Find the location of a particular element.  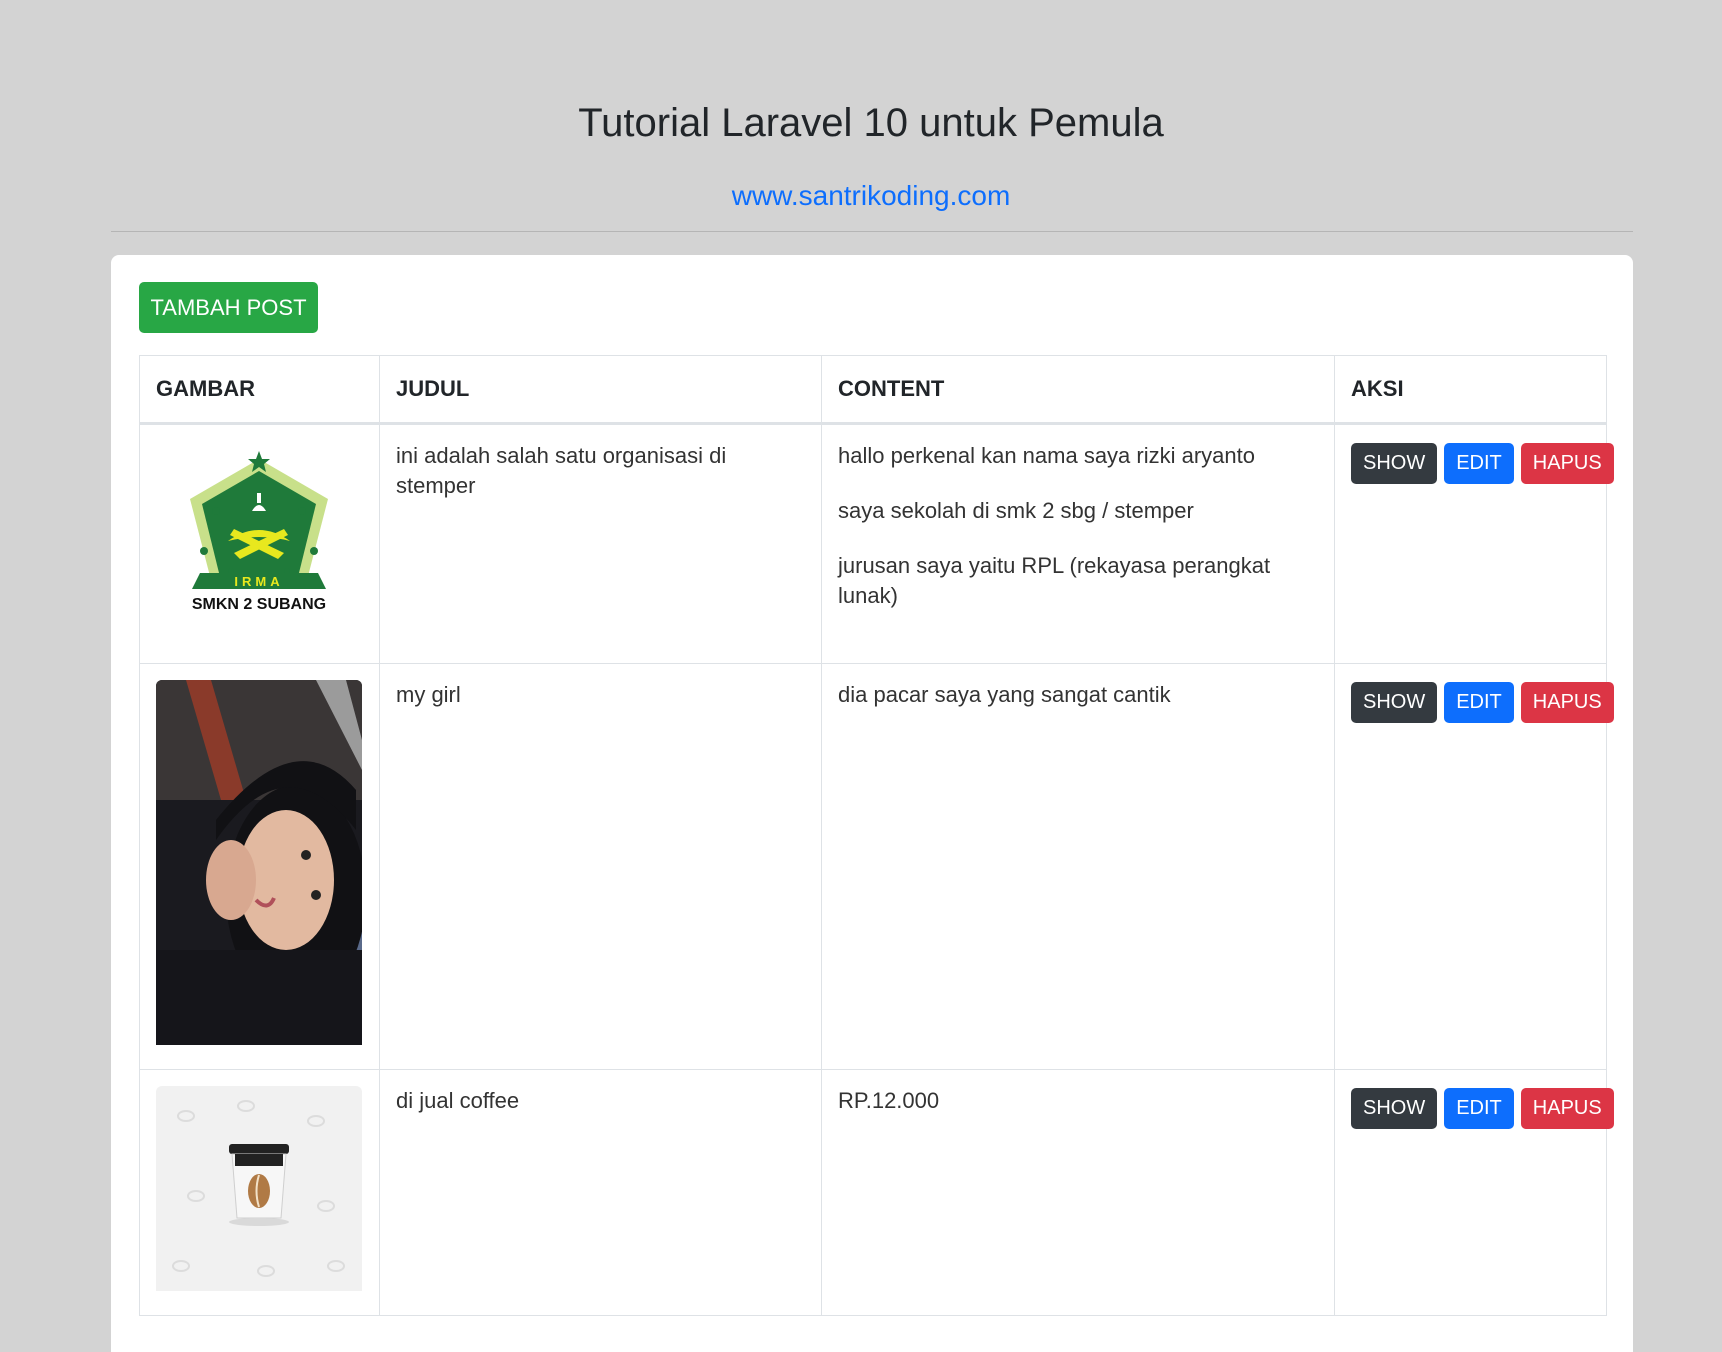

column-header-gambar: GAMBAR is located at coordinates (259, 390).